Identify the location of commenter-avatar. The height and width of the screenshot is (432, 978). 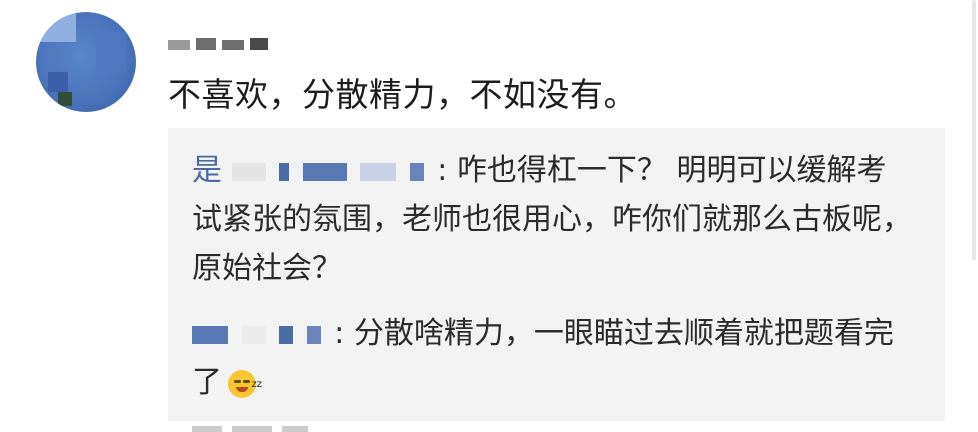
(86, 62).